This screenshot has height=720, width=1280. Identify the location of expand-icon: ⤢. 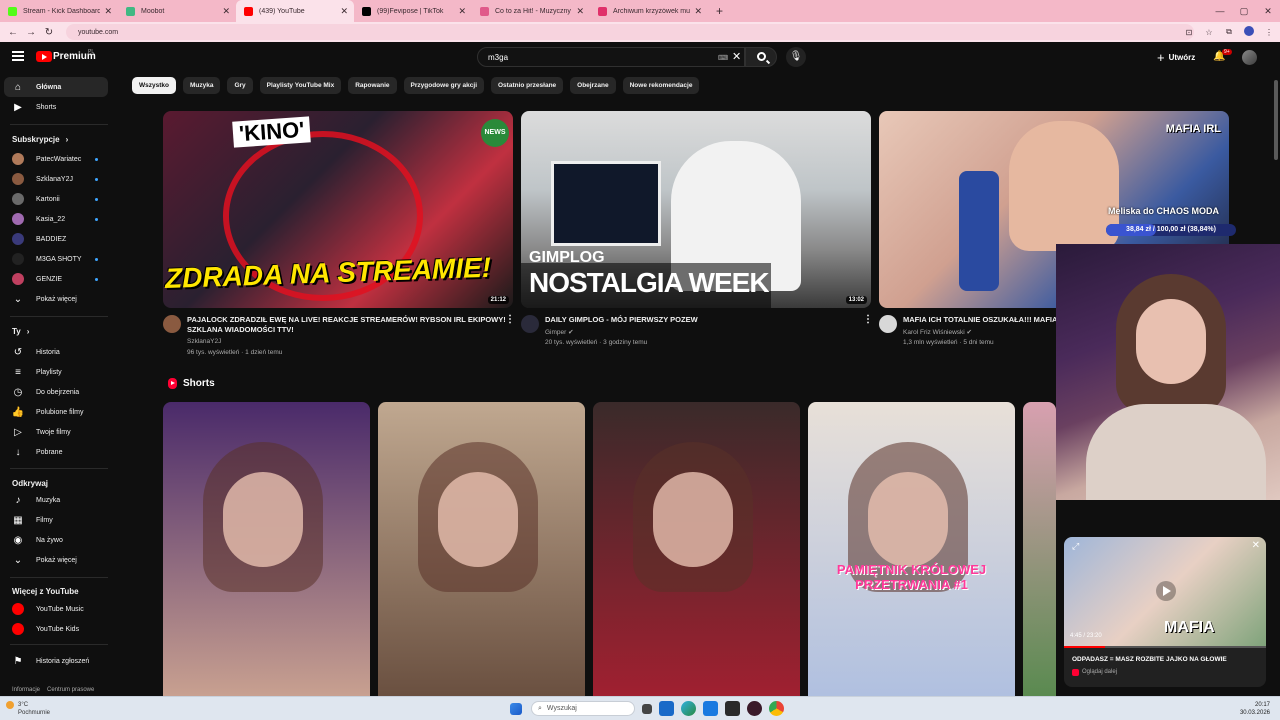
(1075, 546).